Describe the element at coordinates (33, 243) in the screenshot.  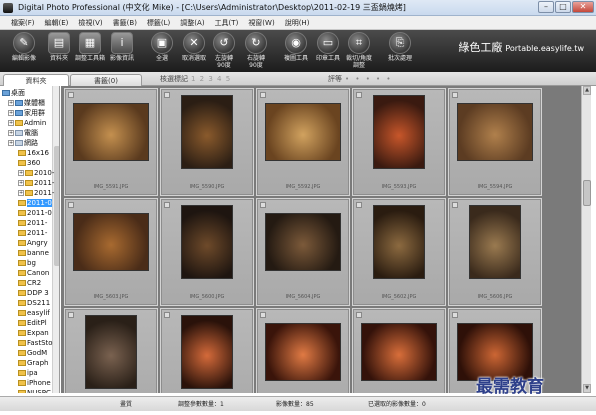
I see `tree-item: Angry` at that location.